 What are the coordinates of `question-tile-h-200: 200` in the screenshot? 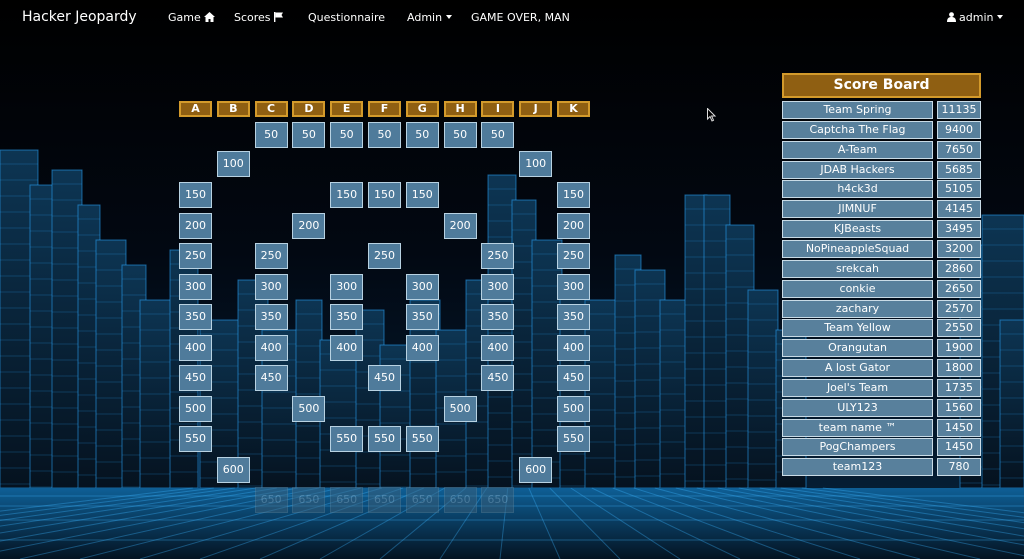 It's located at (460, 225).